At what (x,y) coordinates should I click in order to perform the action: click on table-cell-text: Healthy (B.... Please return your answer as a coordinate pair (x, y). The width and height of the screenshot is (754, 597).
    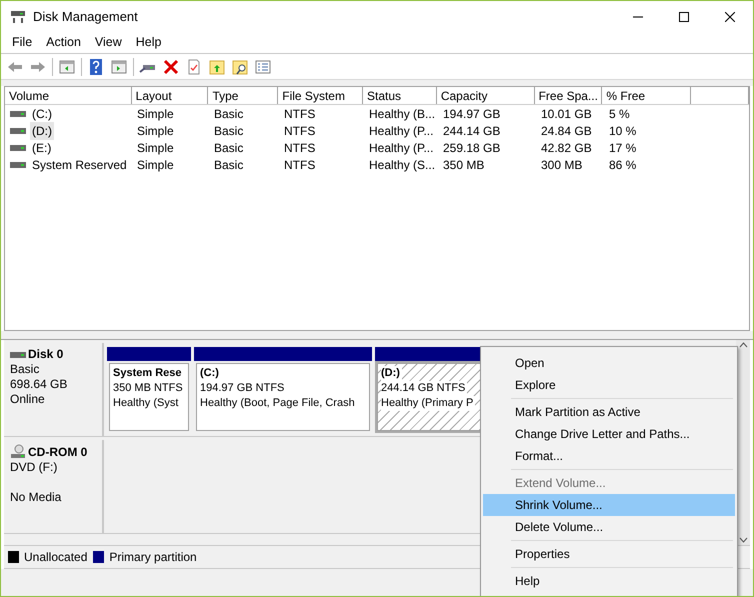
    Looking at the image, I should click on (402, 114).